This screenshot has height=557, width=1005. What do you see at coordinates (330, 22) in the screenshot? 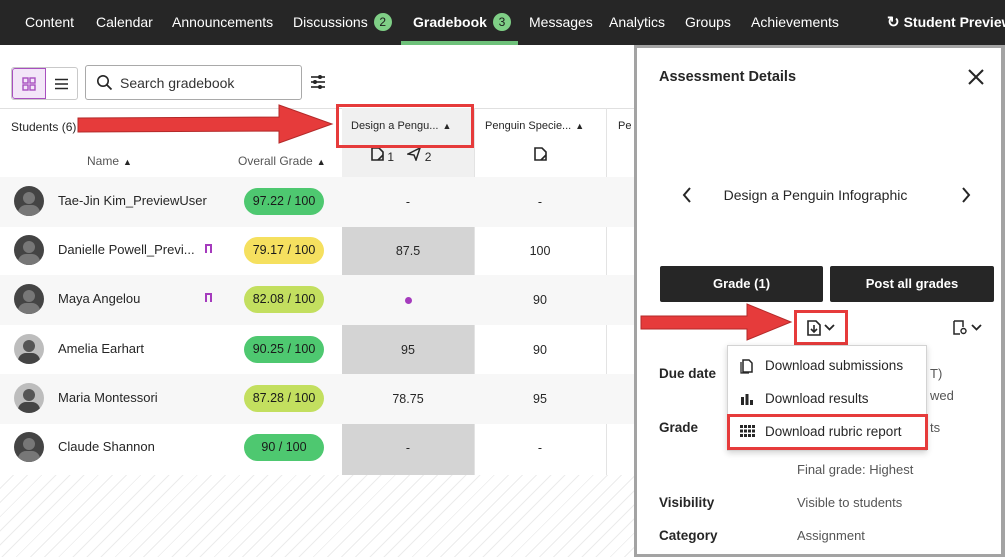
I see `tab-label: Discussions` at bounding box center [330, 22].